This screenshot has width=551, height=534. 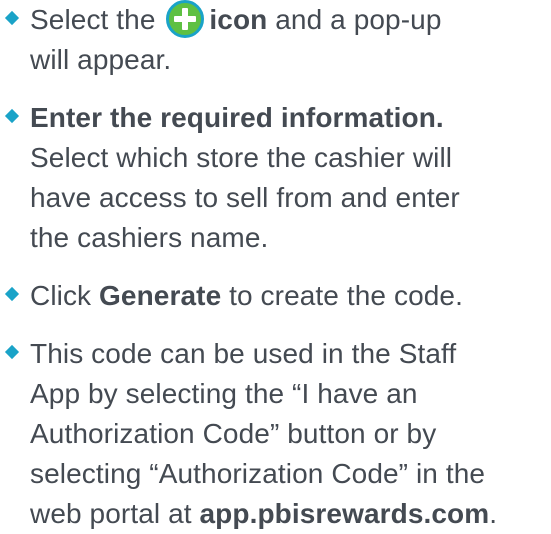 I want to click on list-item-heading: Enter the required information., so click(x=237, y=117).